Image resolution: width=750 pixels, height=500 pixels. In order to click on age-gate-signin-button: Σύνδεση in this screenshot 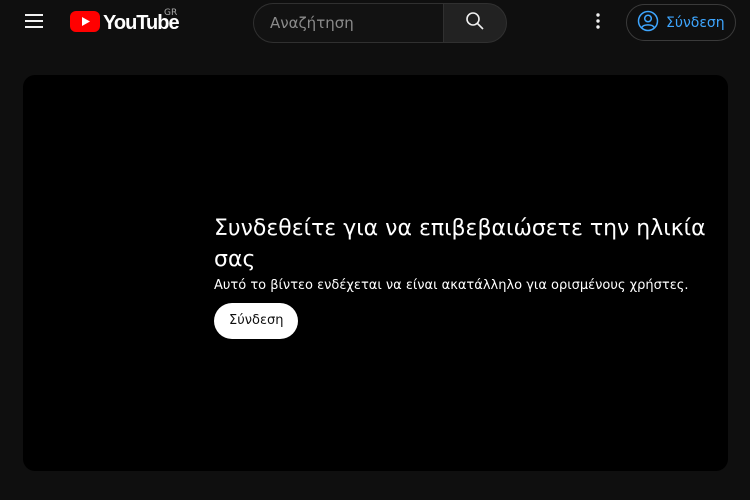, I will do `click(256, 321)`.